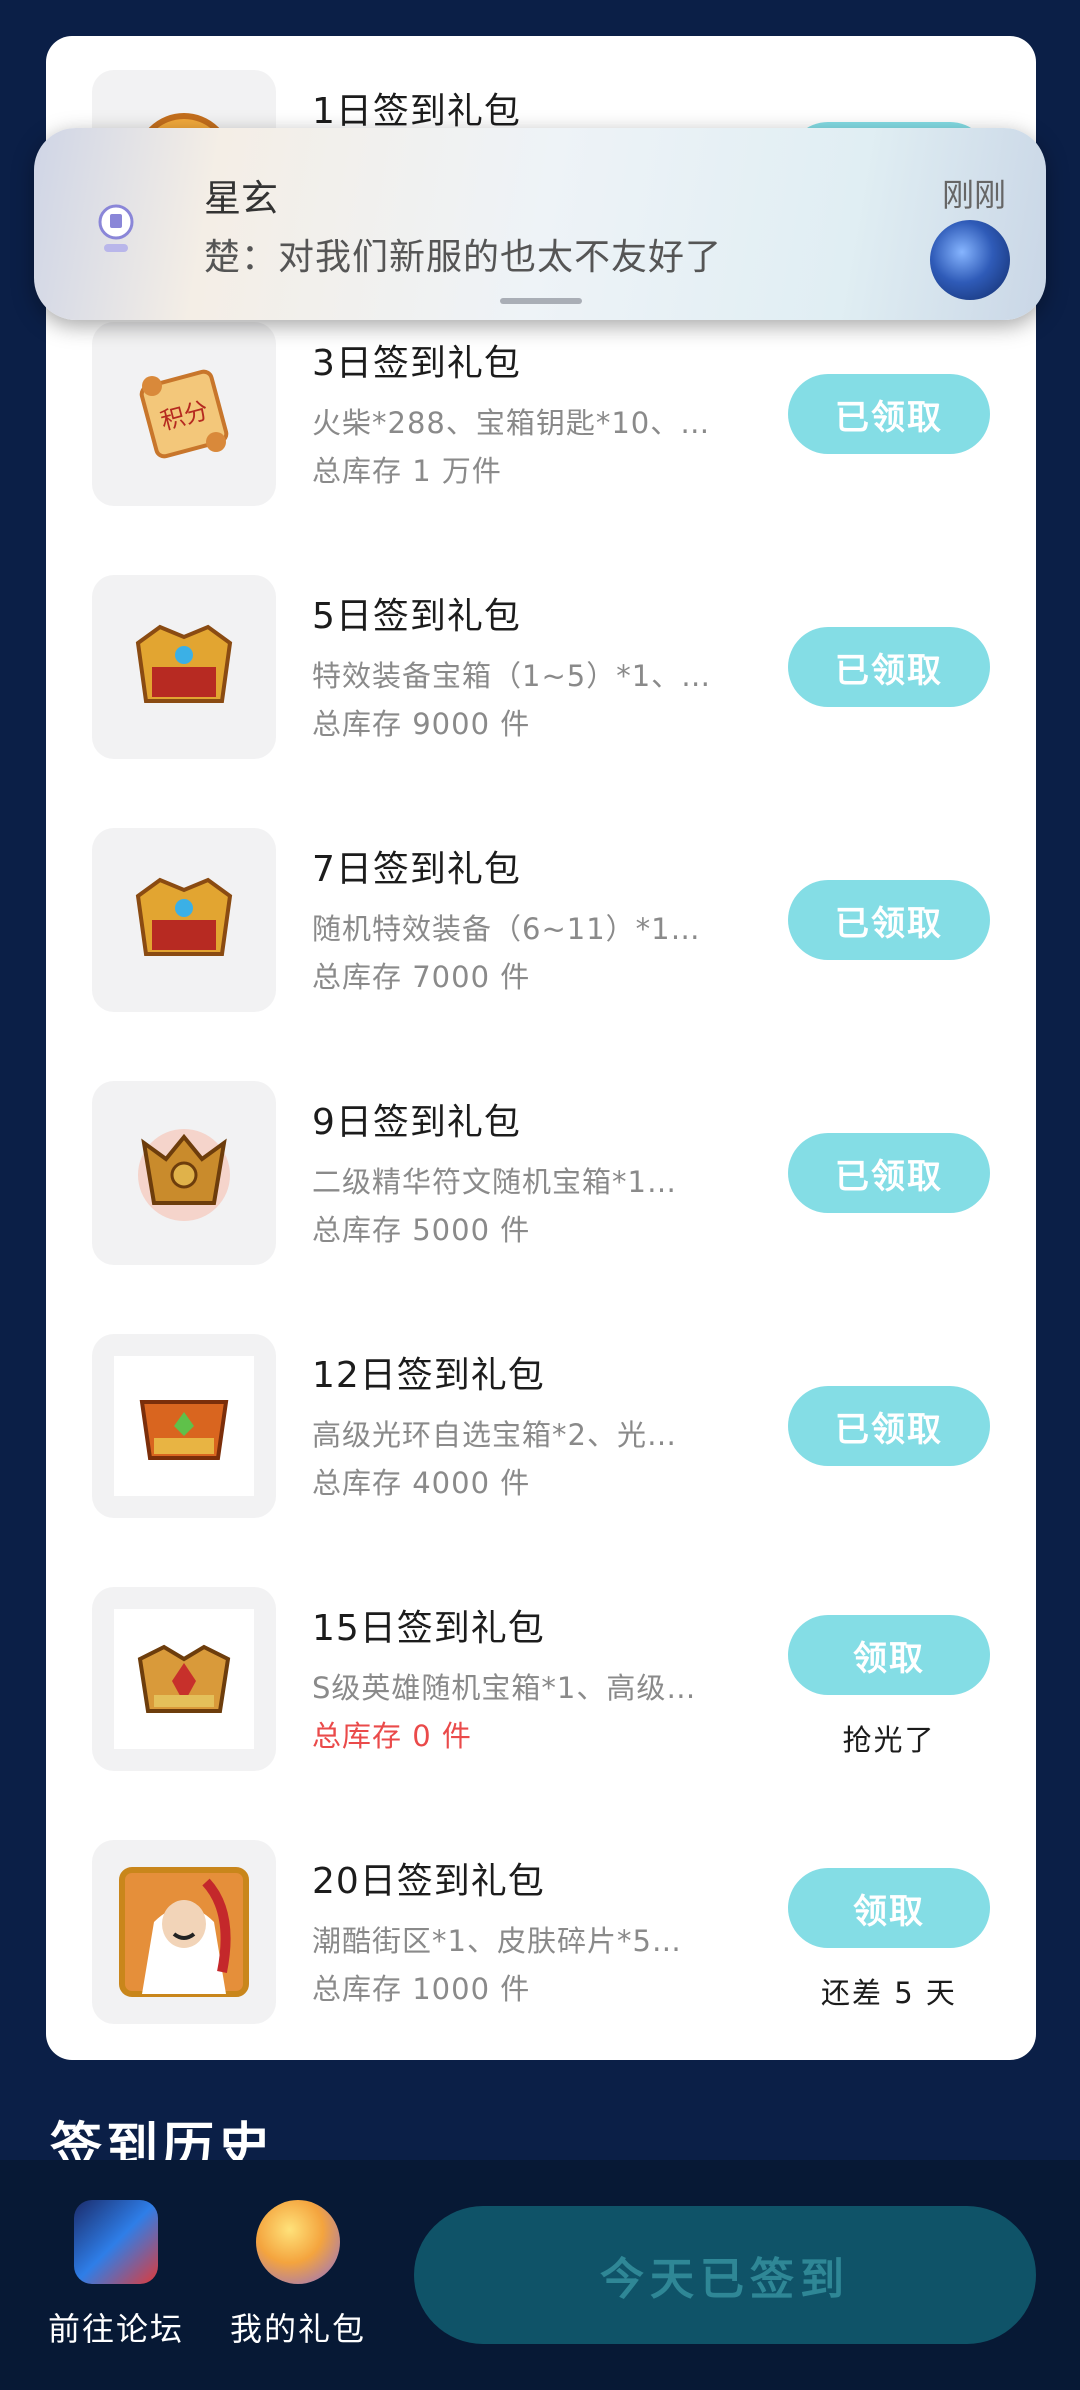 The height and width of the screenshot is (2390, 1080). Describe the element at coordinates (970, 260) in the screenshot. I see `sender-avatar` at that location.